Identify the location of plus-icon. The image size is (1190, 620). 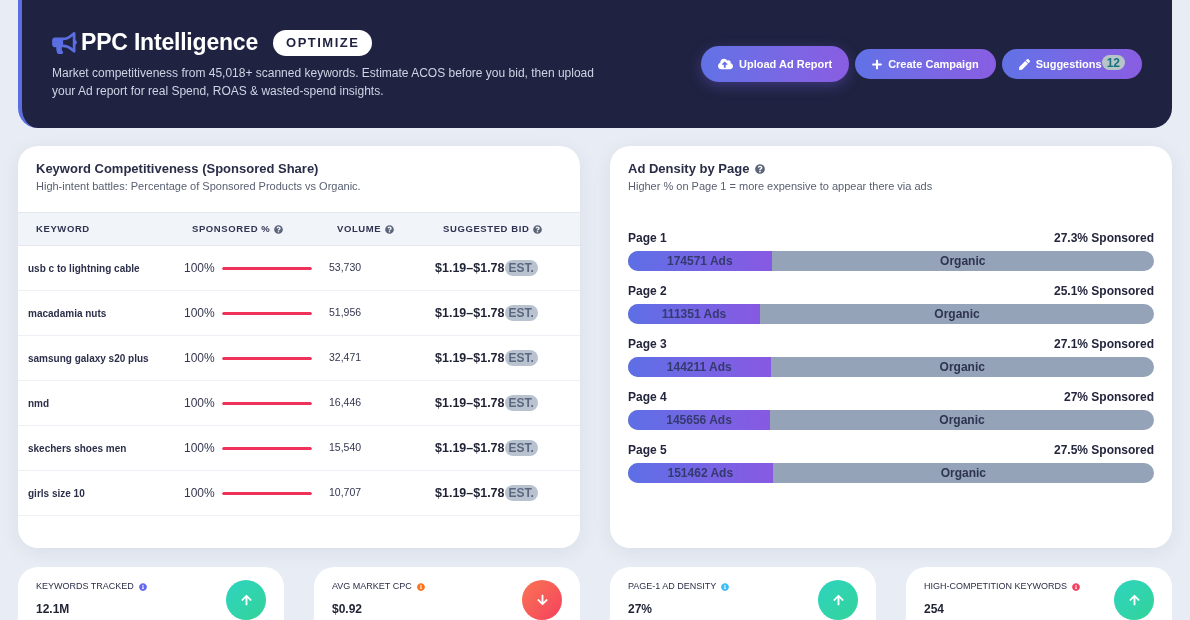
(877, 64).